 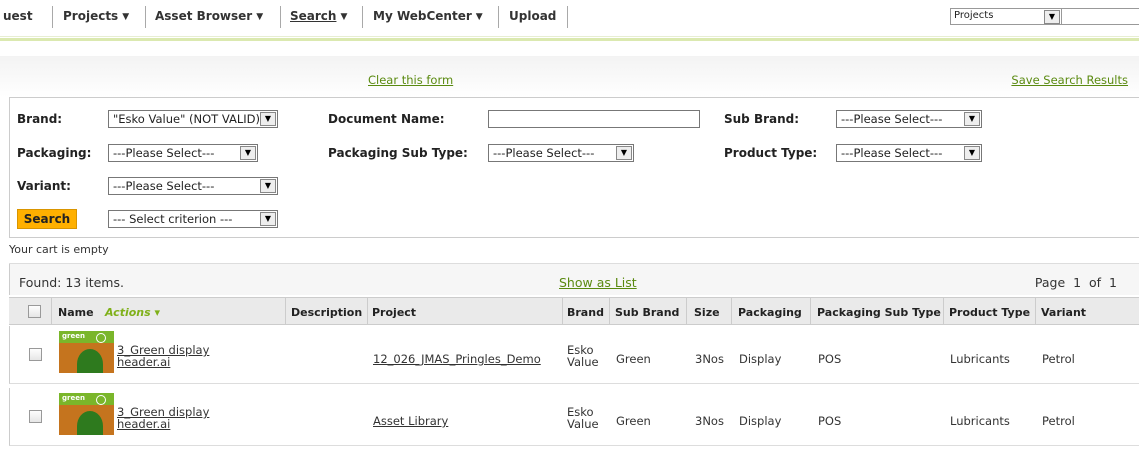 I want to click on cart-status: Your cart is empty, so click(x=59, y=249).